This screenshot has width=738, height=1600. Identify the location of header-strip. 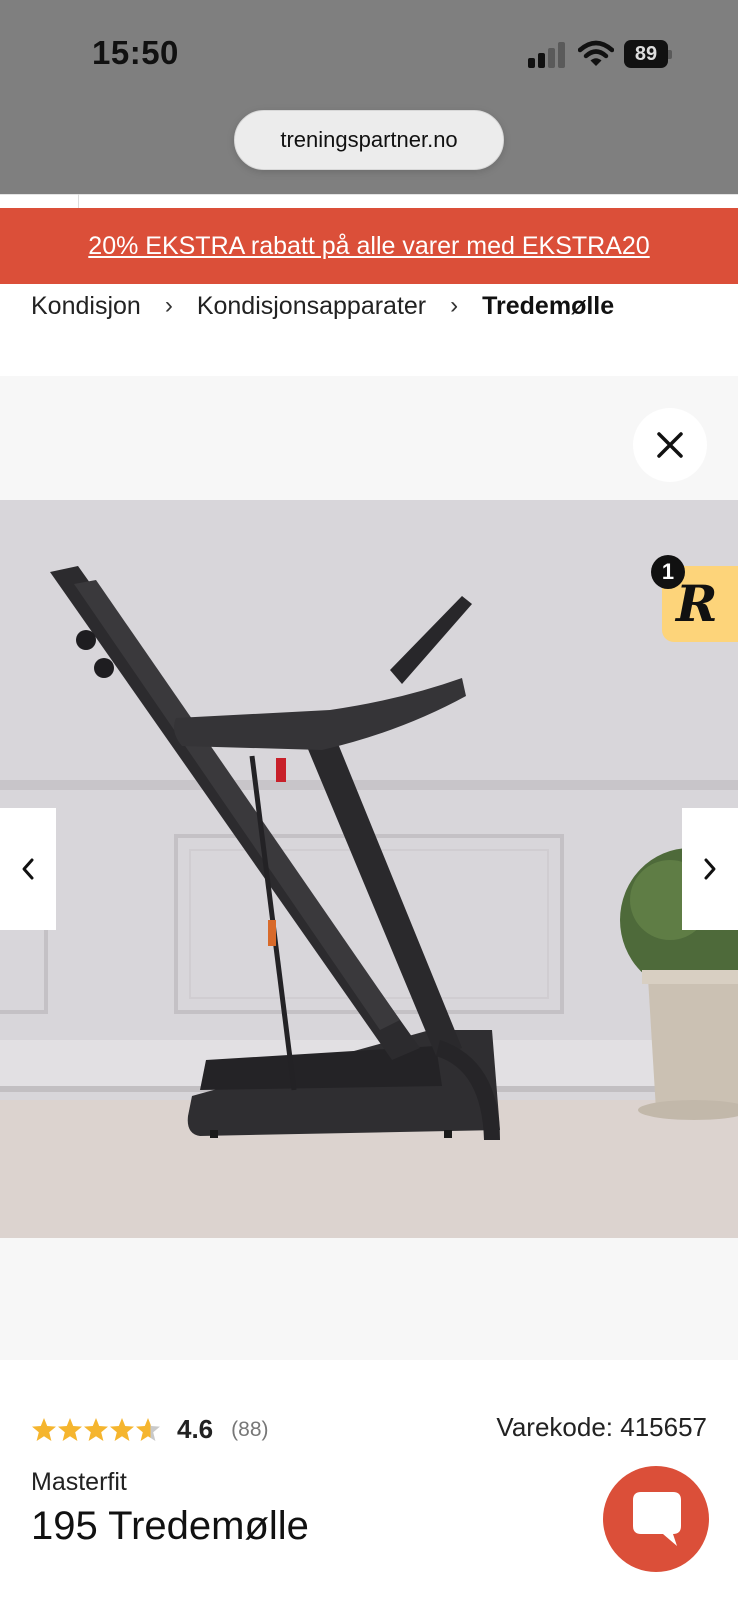
(369, 201).